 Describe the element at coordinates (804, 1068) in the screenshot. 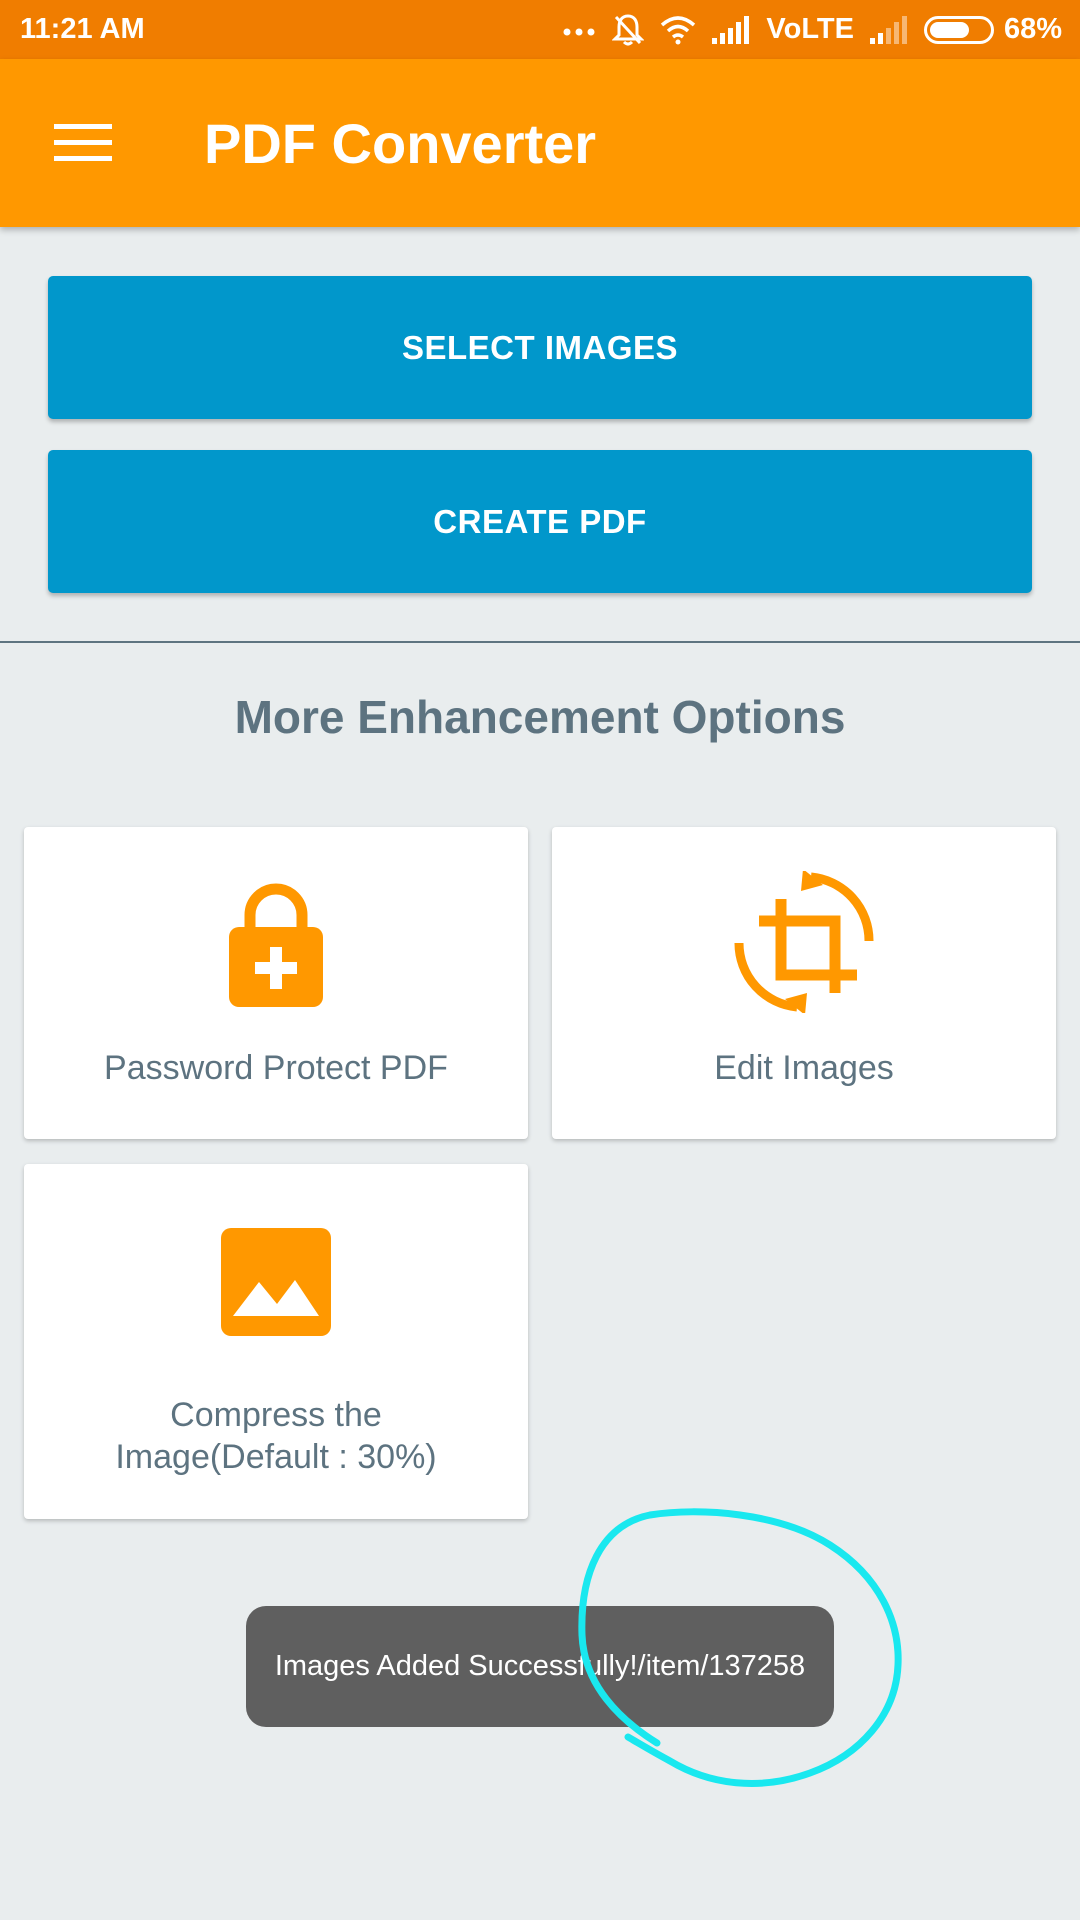

I see `edit-images-label: Edit Images` at that location.